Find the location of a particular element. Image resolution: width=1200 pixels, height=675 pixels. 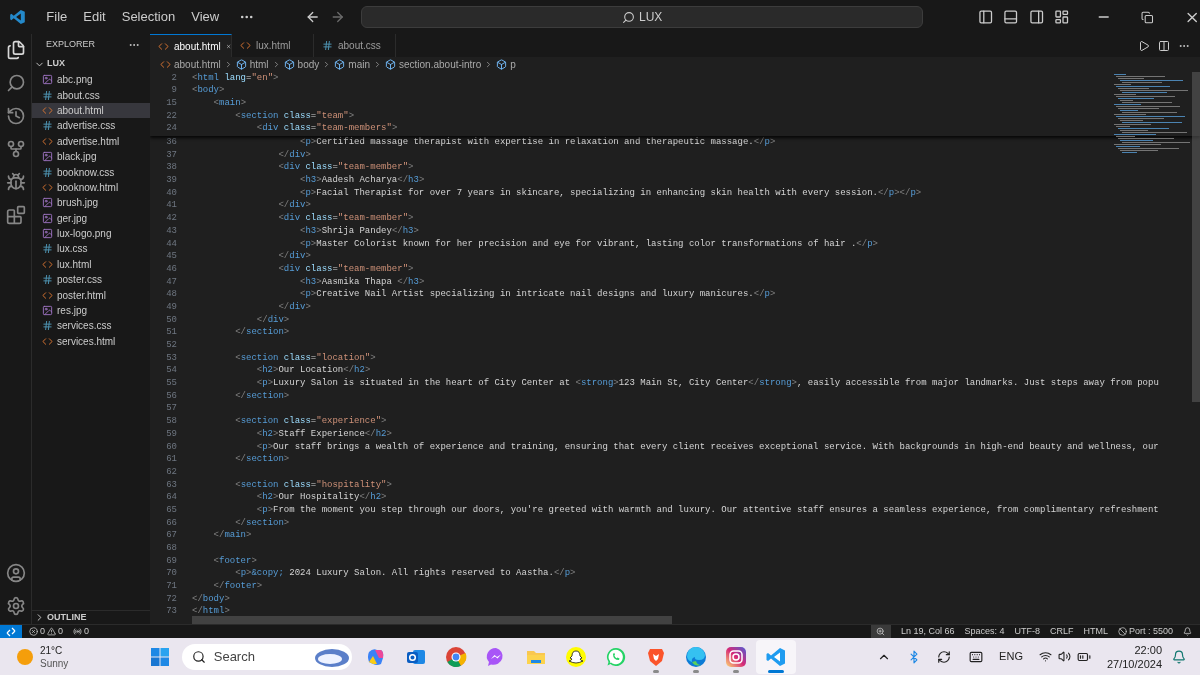

explorer-entry: lux-logo.png is located at coordinates (91, 233).